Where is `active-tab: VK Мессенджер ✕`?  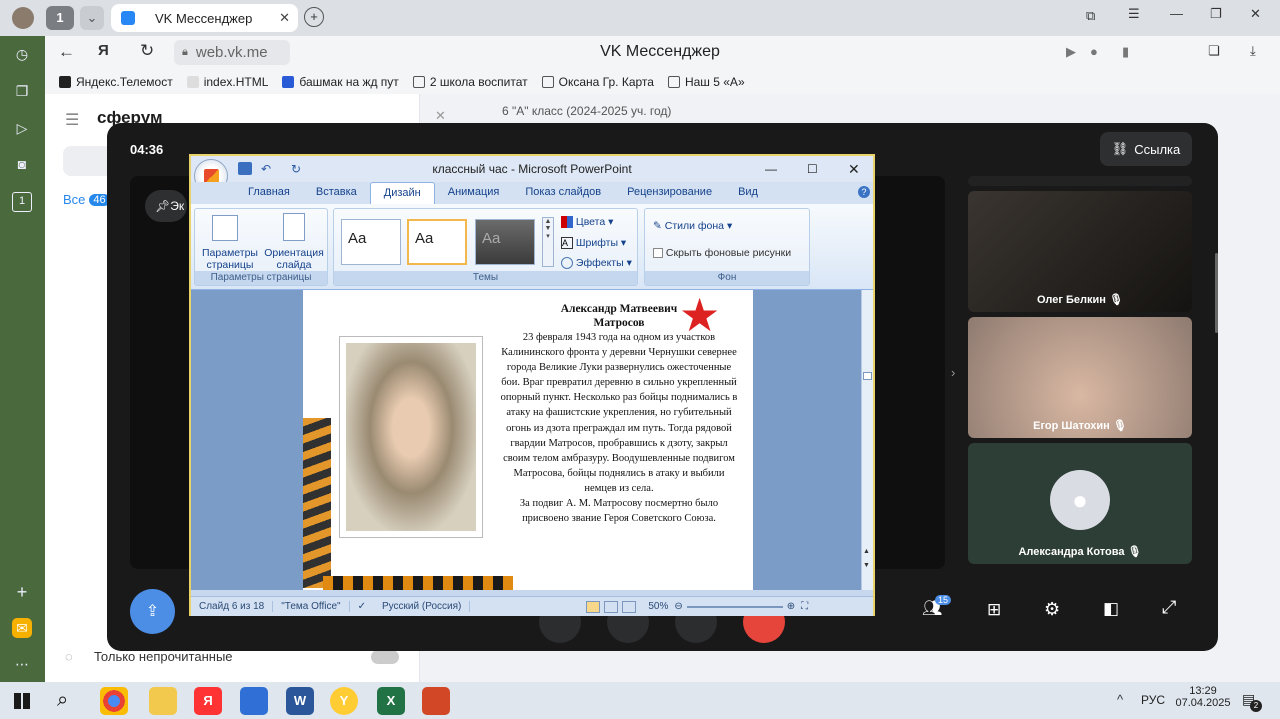
active-tab: VK Мессенджер ✕ is located at coordinates (204, 18).